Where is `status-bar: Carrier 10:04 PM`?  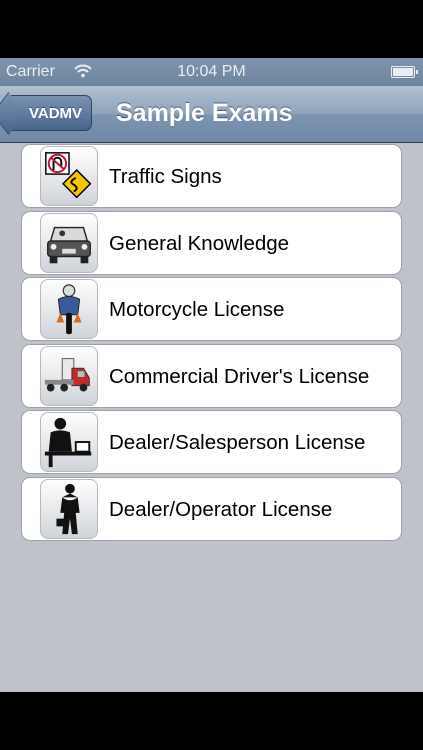
status-bar: Carrier 10:04 PM is located at coordinates (211, 72).